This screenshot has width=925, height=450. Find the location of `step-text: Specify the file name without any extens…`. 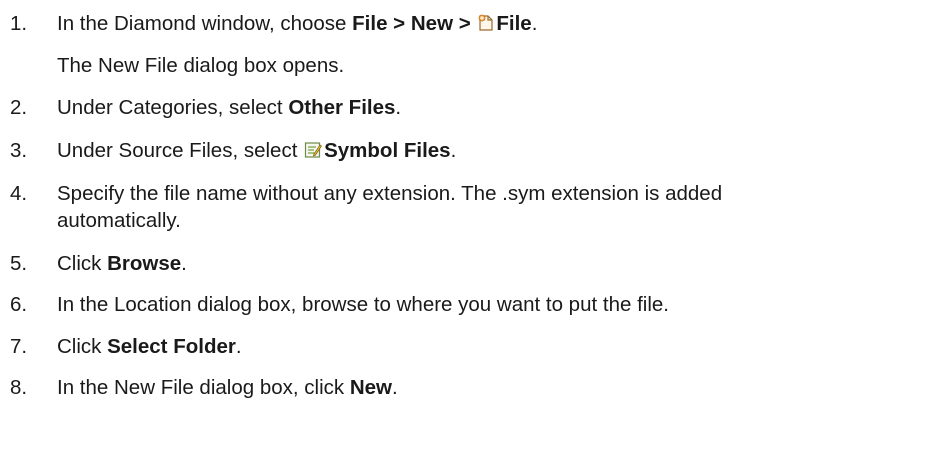

step-text: Specify the file name without any extens… is located at coordinates (389, 207).